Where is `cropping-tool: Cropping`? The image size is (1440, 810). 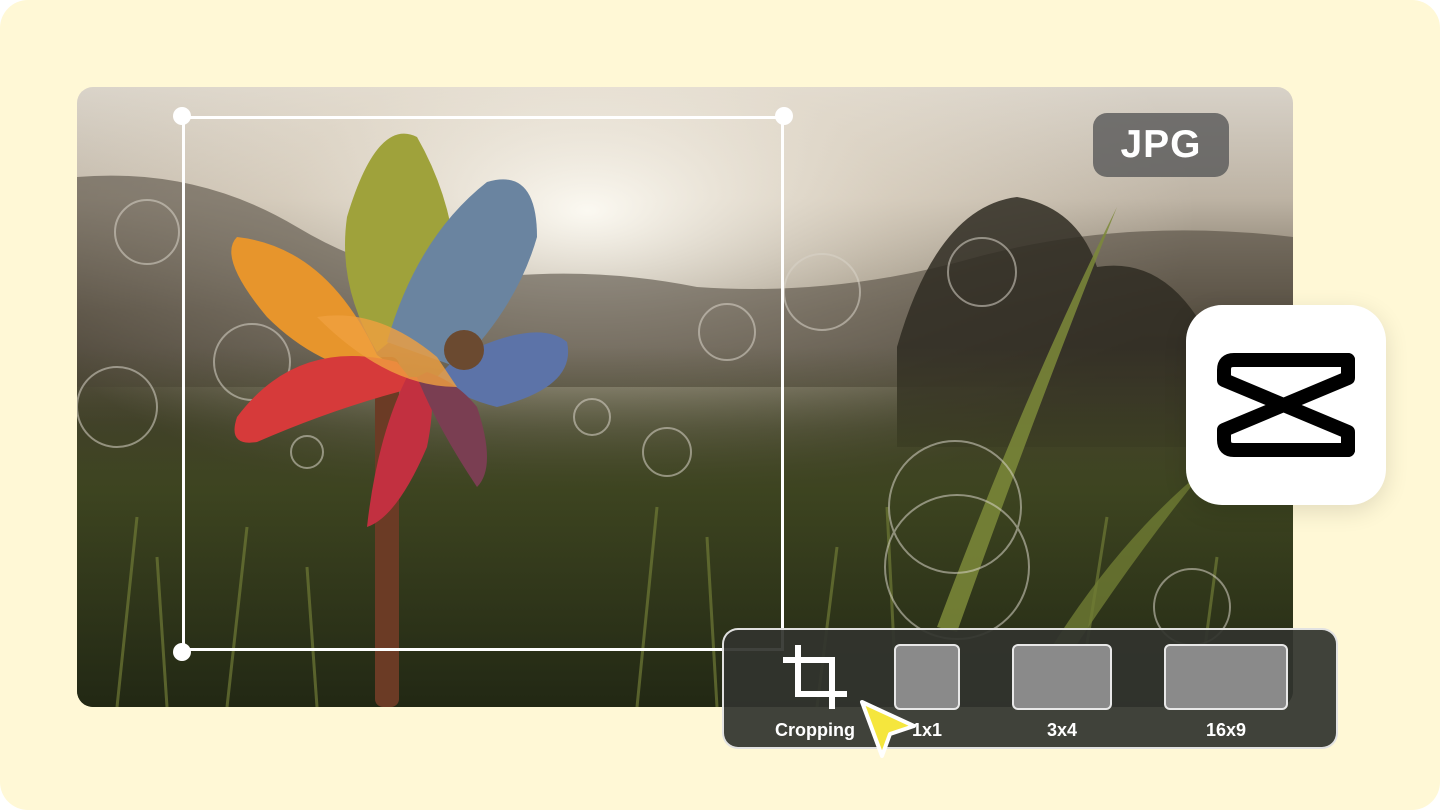
cropping-tool: Cropping is located at coordinates (815, 692).